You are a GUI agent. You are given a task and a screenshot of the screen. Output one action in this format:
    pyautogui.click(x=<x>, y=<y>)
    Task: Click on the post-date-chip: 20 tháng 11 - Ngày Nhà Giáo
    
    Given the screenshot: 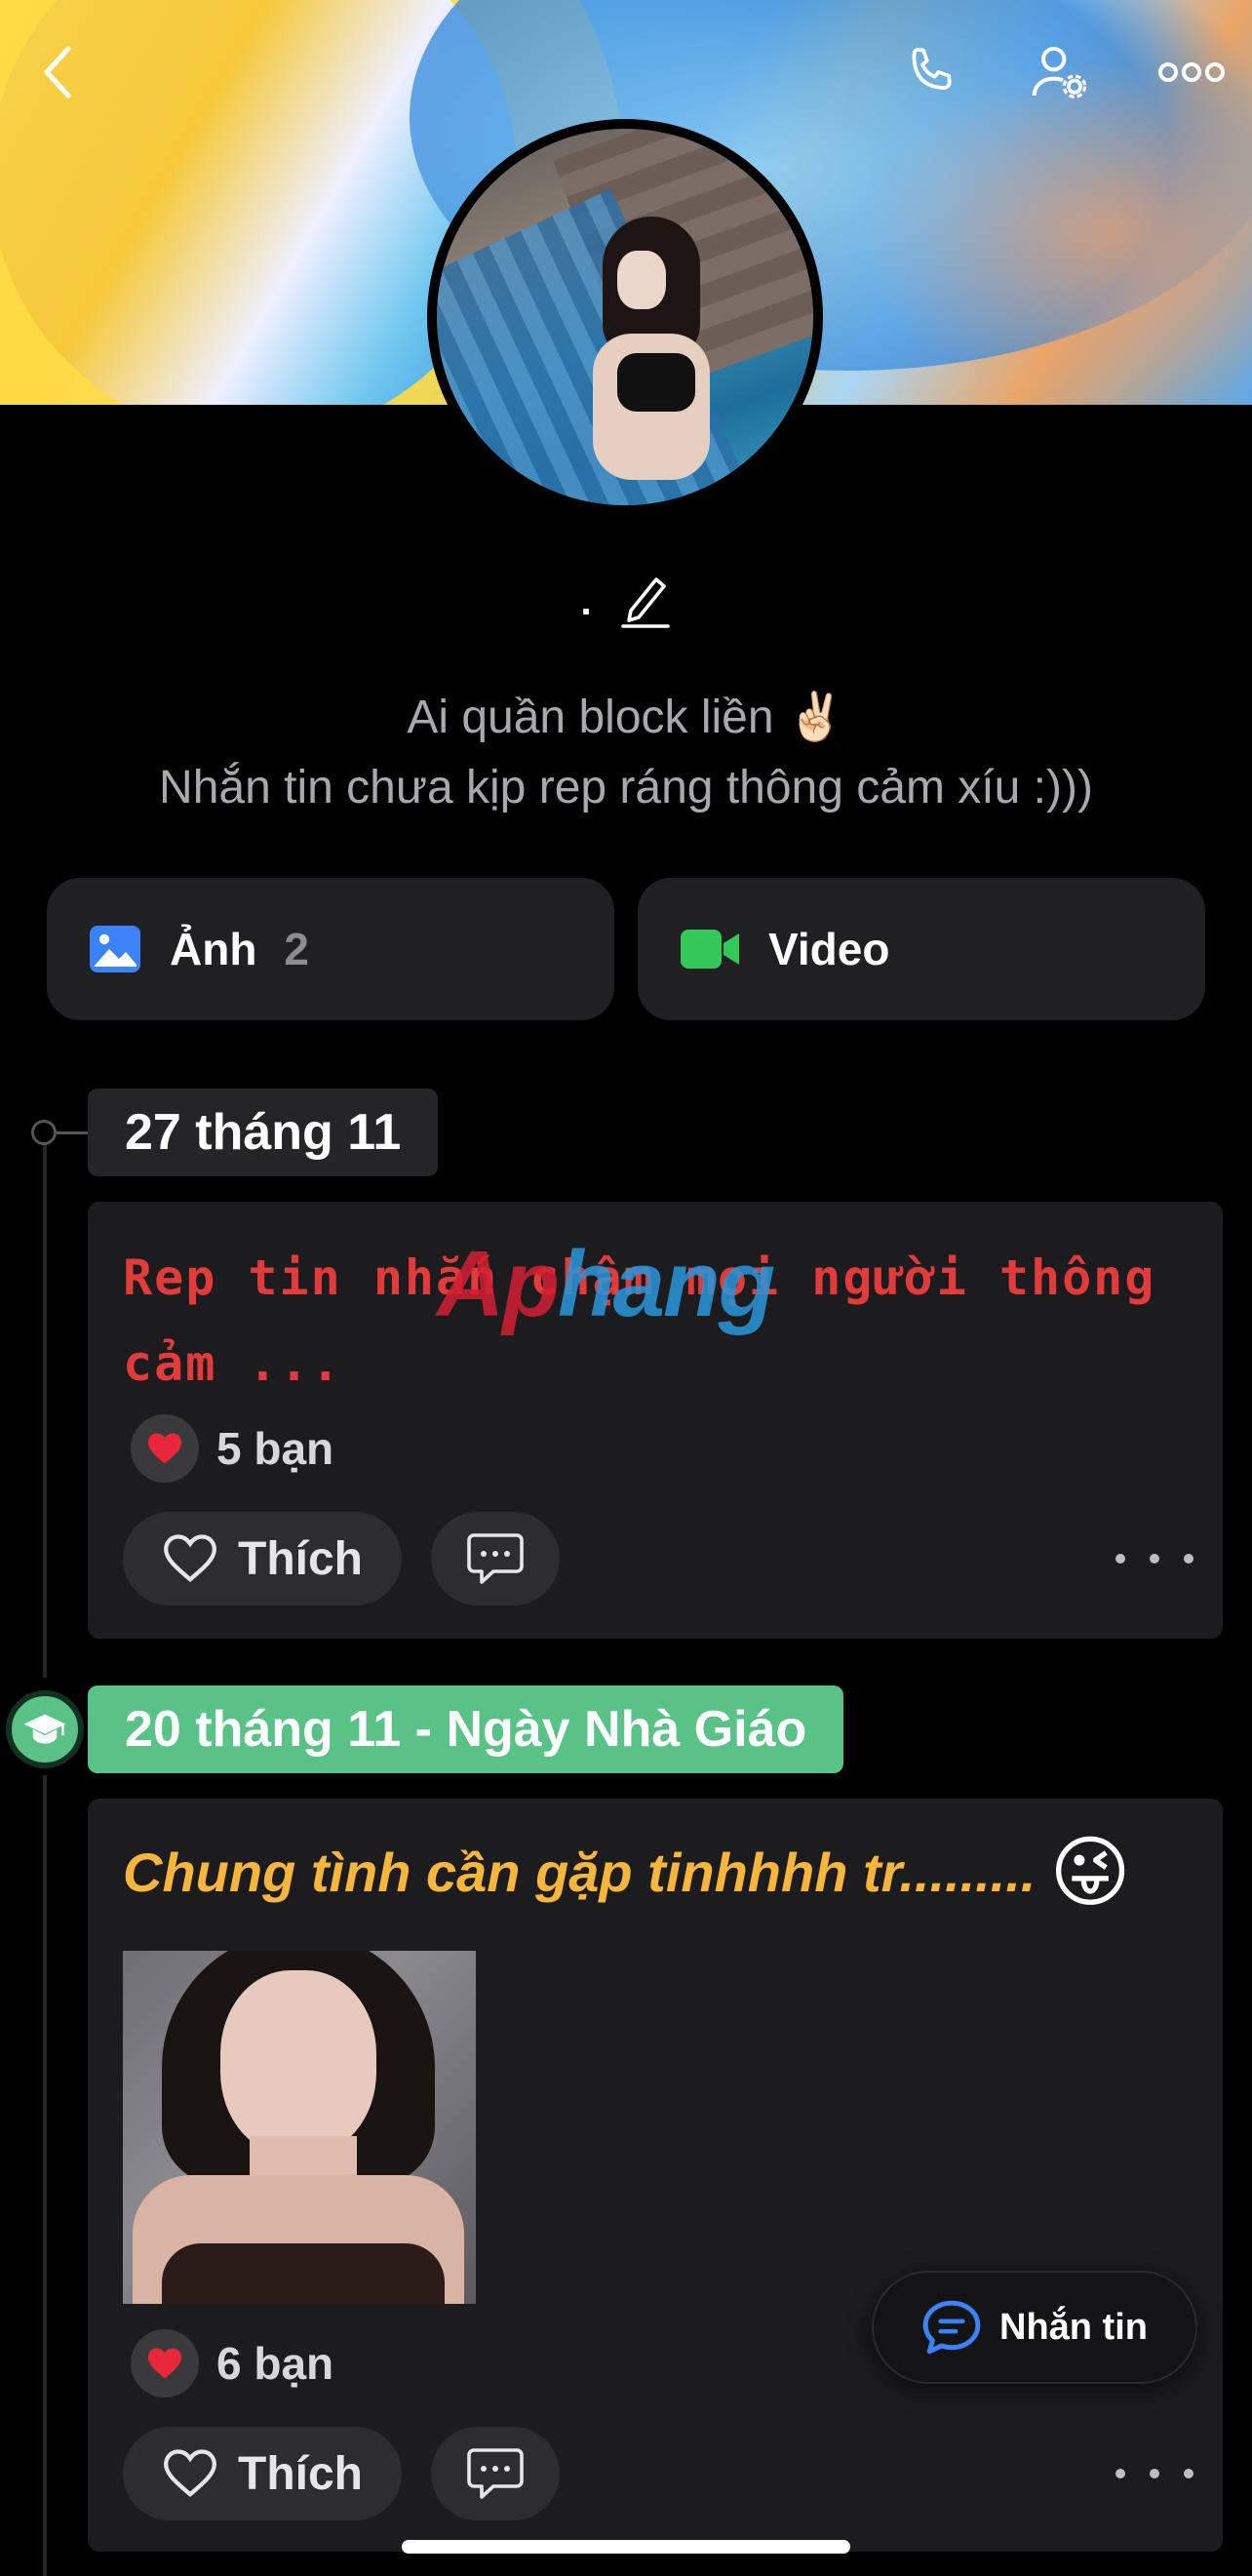 What is the action you would take?
    pyautogui.click(x=466, y=1729)
    